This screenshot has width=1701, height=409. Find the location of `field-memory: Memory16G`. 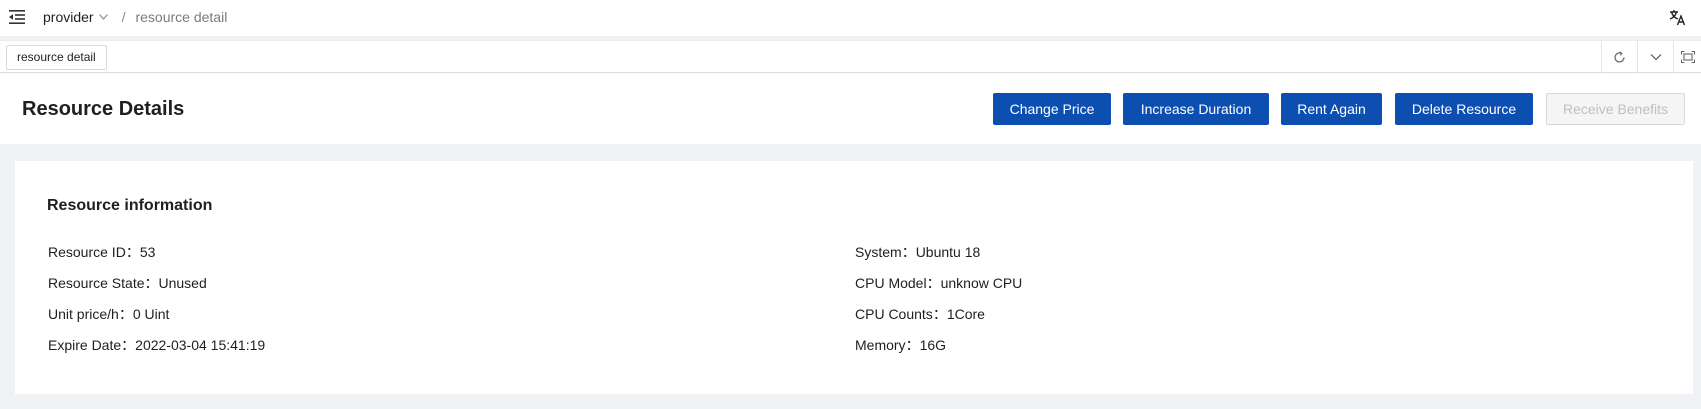

field-memory: Memory16G is located at coordinates (900, 345).